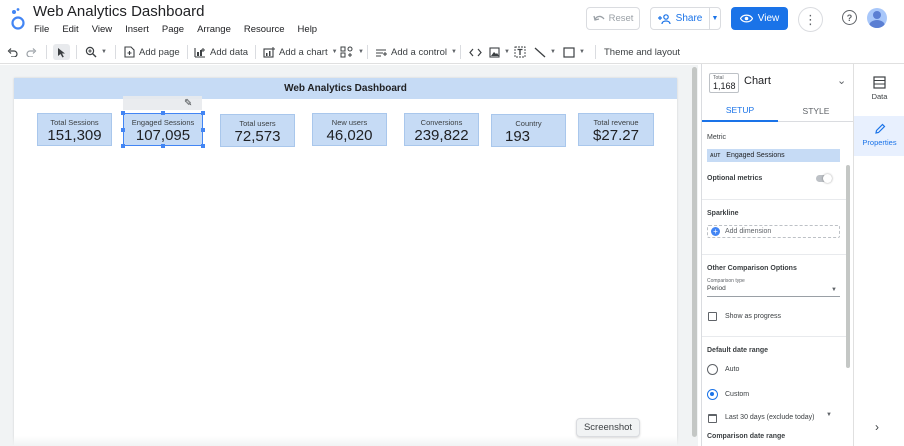 Image resolution: width=904 pixels, height=446 pixels. I want to click on chevron-down-icon: ⌄, so click(841, 80).